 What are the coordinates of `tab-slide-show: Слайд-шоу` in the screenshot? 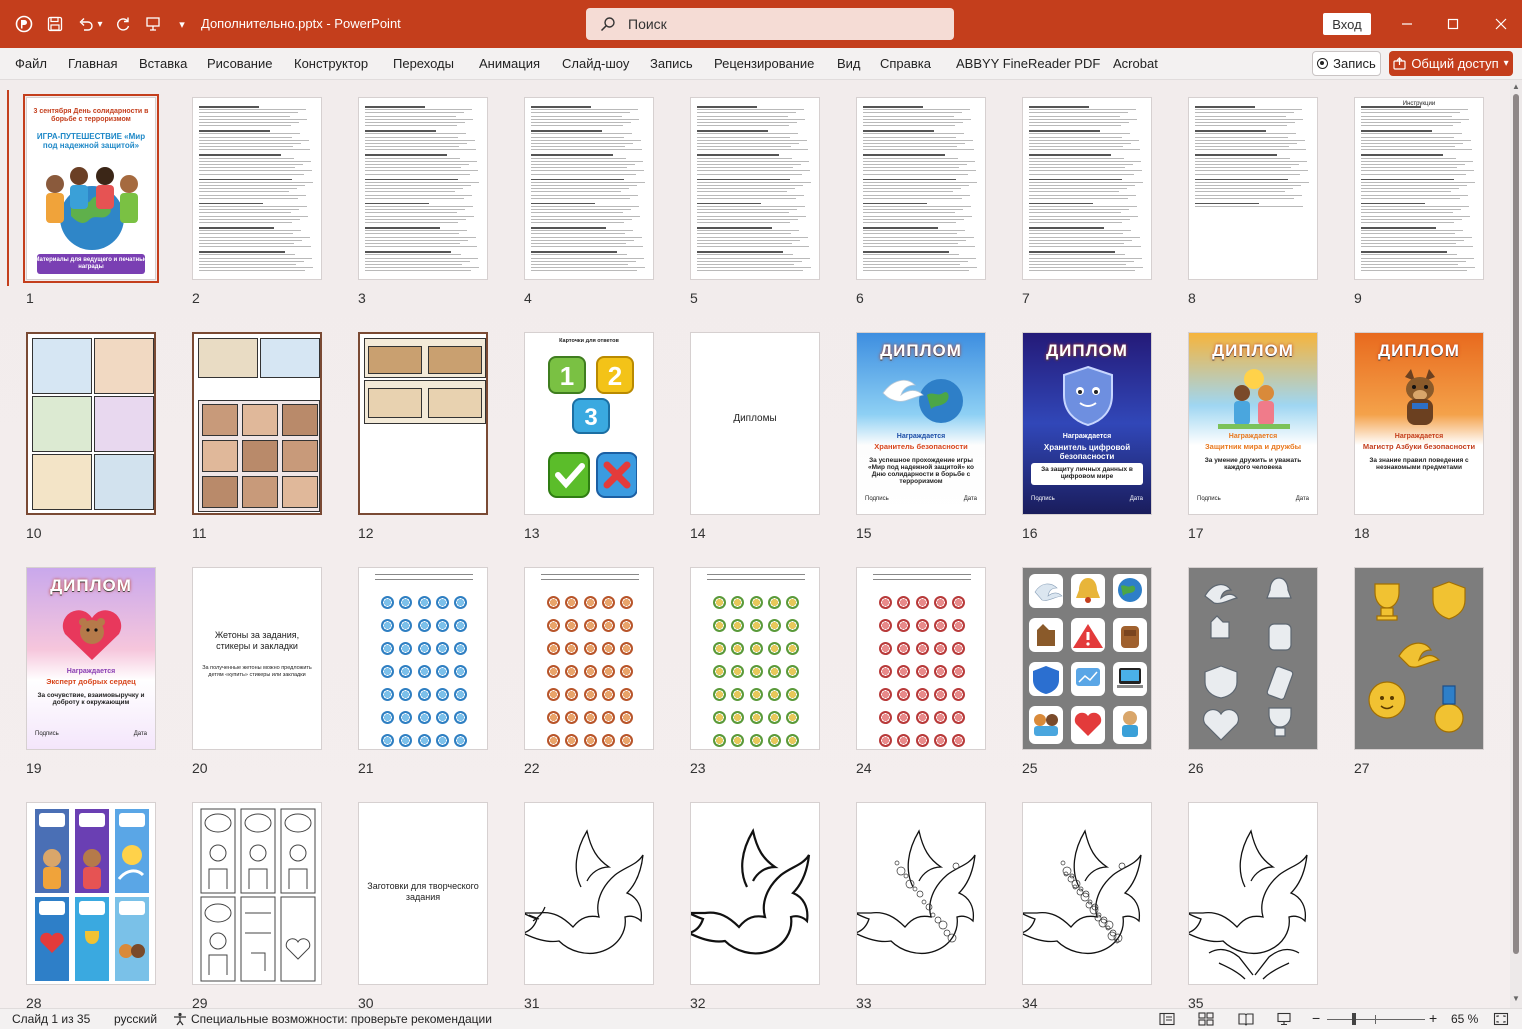 It's located at (595, 63).